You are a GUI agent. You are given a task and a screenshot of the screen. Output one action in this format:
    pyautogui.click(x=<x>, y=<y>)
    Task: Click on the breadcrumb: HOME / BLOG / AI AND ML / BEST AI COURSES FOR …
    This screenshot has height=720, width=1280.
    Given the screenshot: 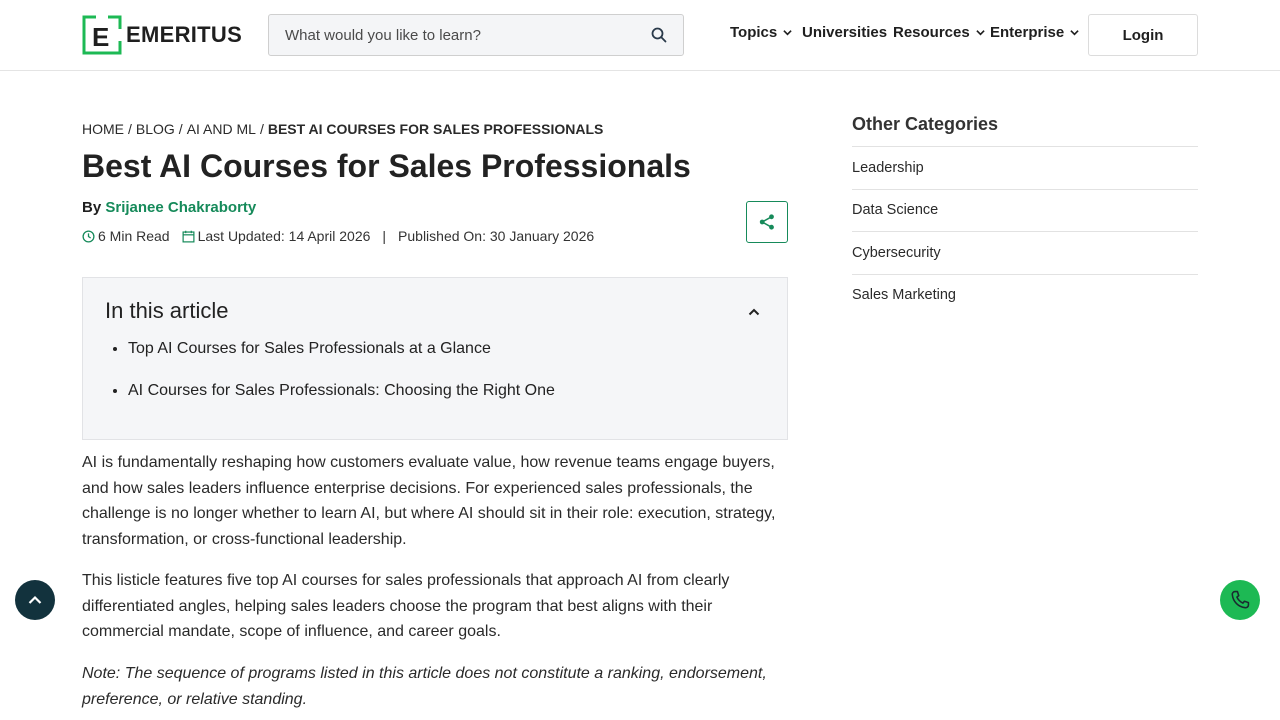 What is the action you would take?
    pyautogui.click(x=342, y=129)
    